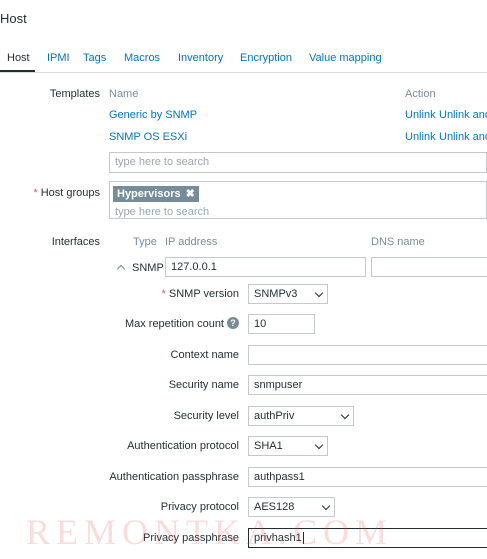 This screenshot has height=559, width=487. I want to click on interfaces-label: Interfaces, so click(75, 242).